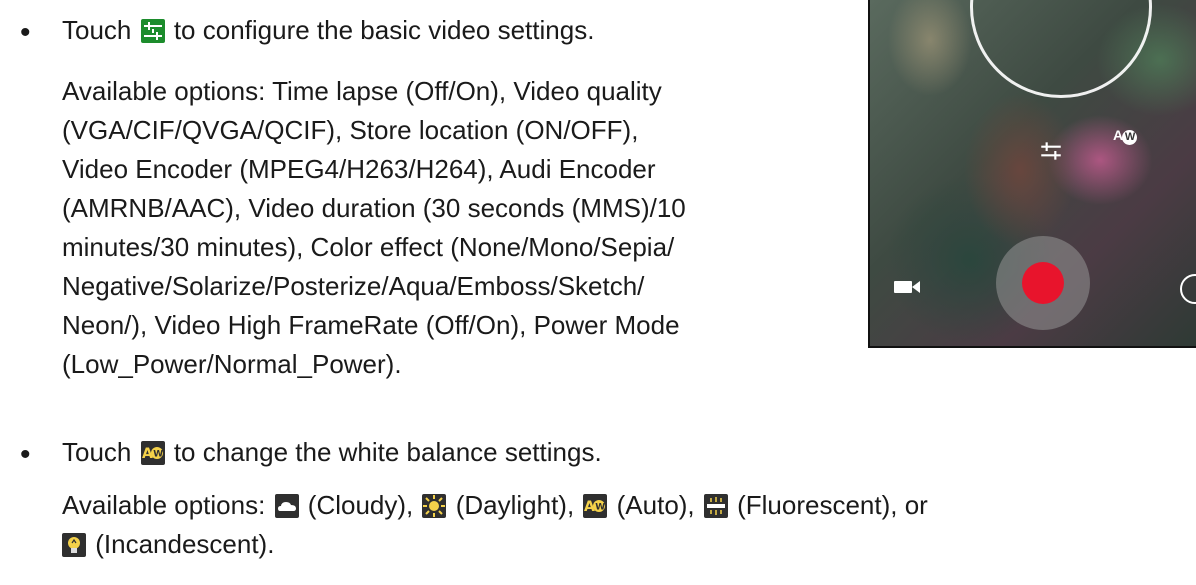  I want to click on incandescent-icon, so click(74, 545).